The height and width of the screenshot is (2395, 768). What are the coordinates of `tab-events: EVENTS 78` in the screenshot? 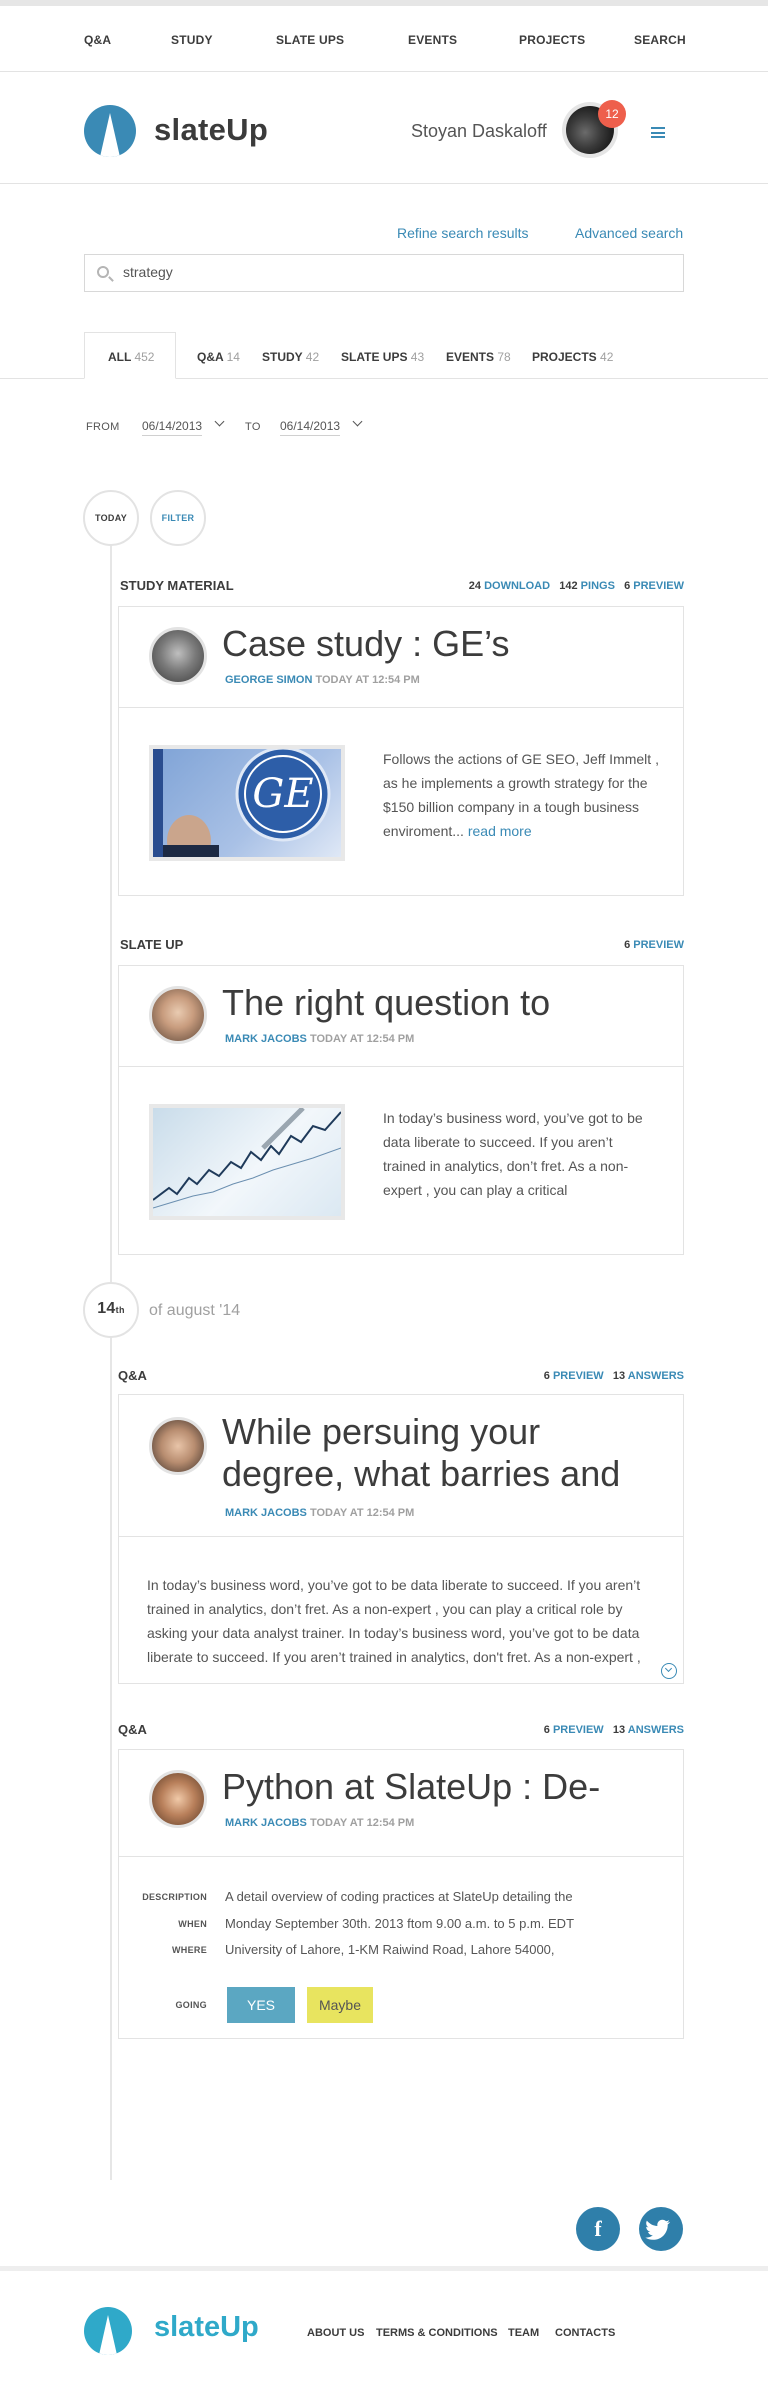 It's located at (478, 357).